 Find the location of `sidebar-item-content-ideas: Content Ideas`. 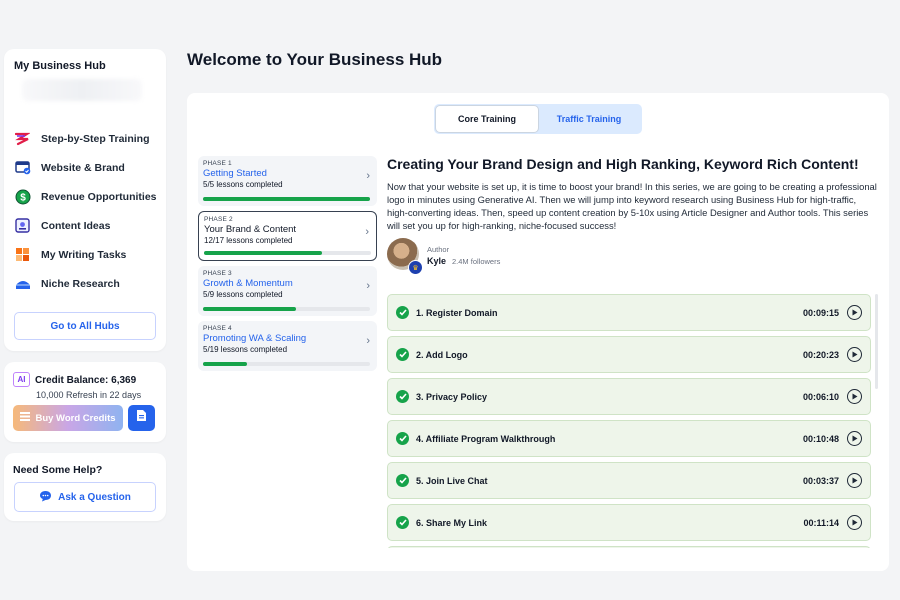

sidebar-item-content-ideas: Content Ideas is located at coordinates (87, 225).